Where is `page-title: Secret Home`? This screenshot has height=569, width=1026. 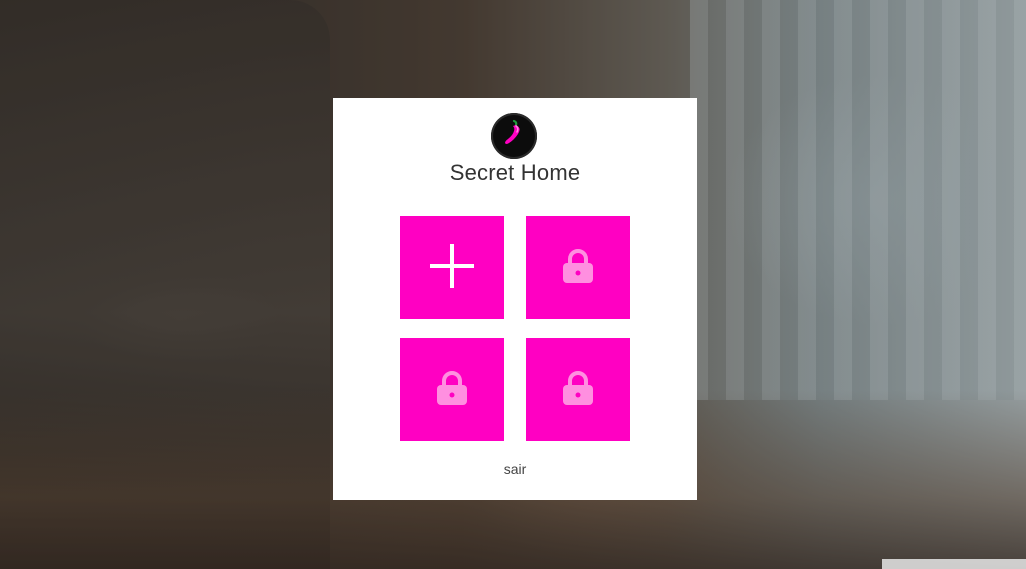
page-title: Secret Home is located at coordinates (515, 172).